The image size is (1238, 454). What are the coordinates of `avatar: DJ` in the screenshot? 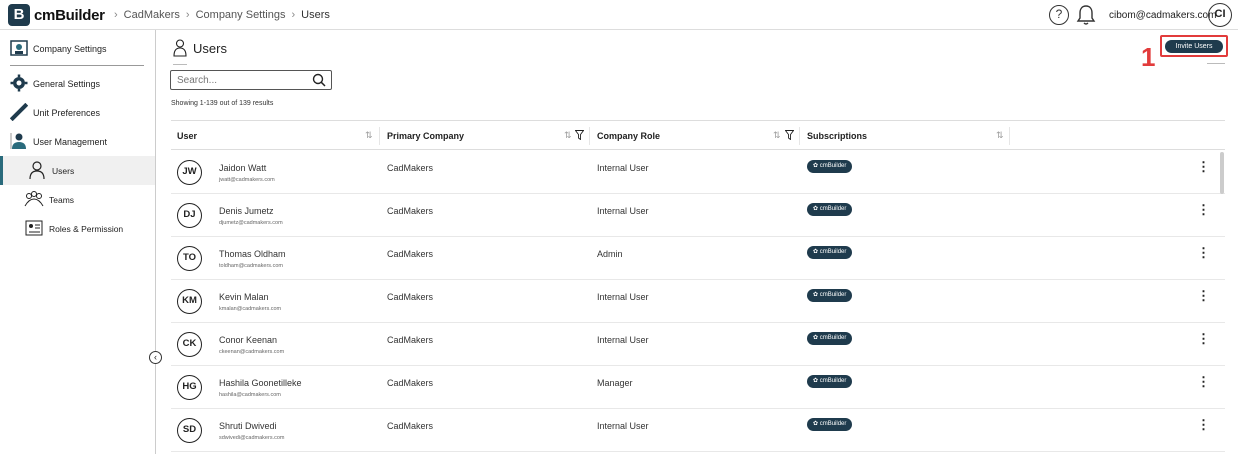 It's located at (189, 215).